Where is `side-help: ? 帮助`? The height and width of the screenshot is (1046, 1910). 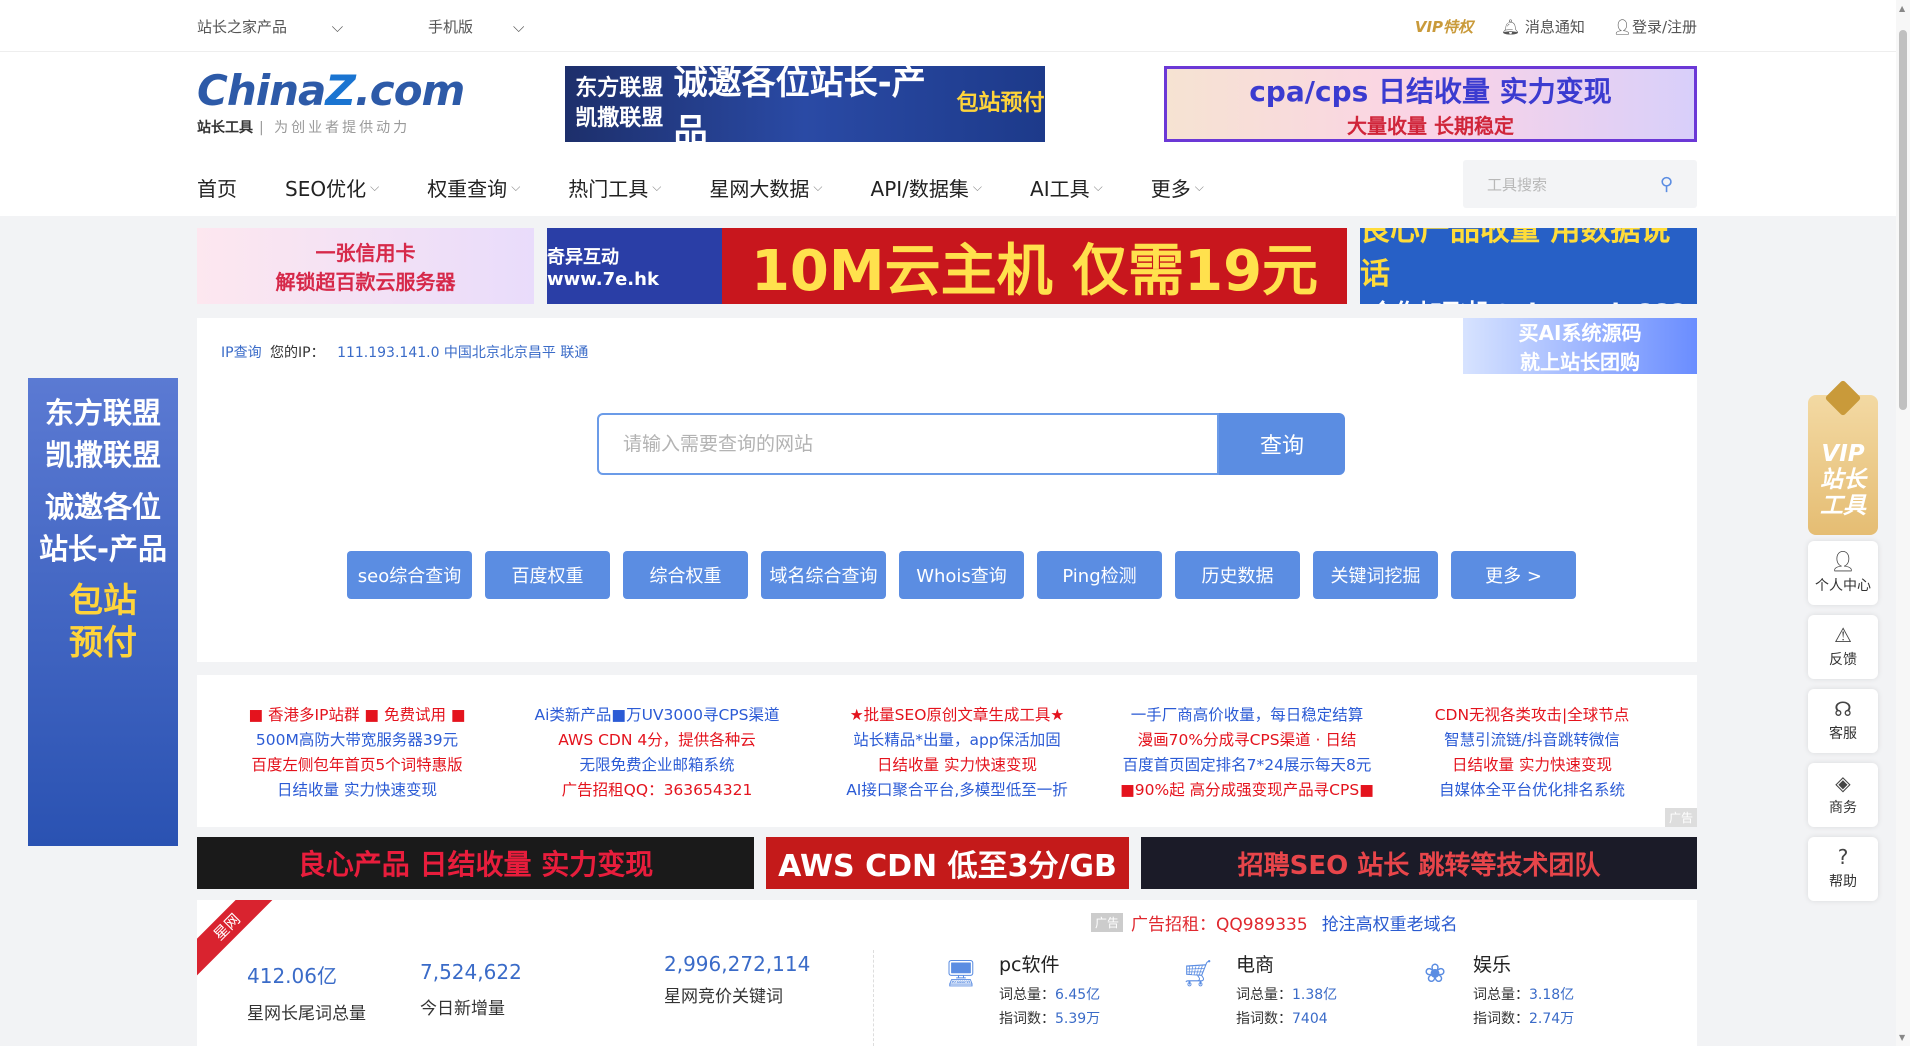 side-help: ? 帮助 is located at coordinates (1843, 869).